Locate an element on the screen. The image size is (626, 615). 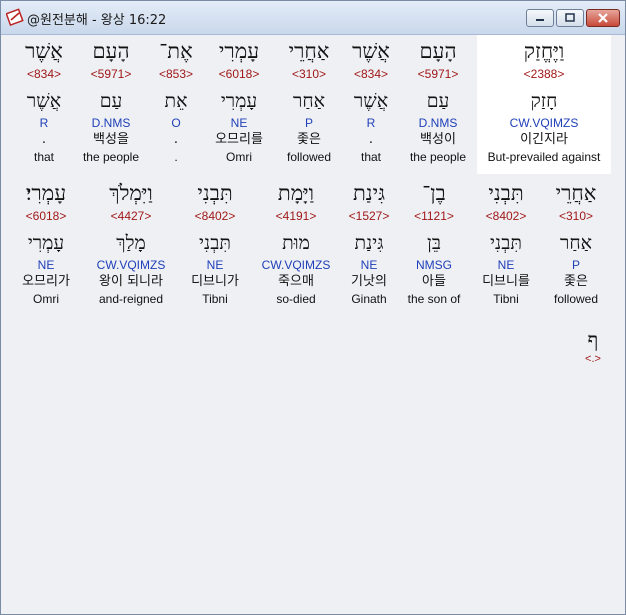
hebrew-surface-word: עָמְרִי is located at coordinates (239, 51).